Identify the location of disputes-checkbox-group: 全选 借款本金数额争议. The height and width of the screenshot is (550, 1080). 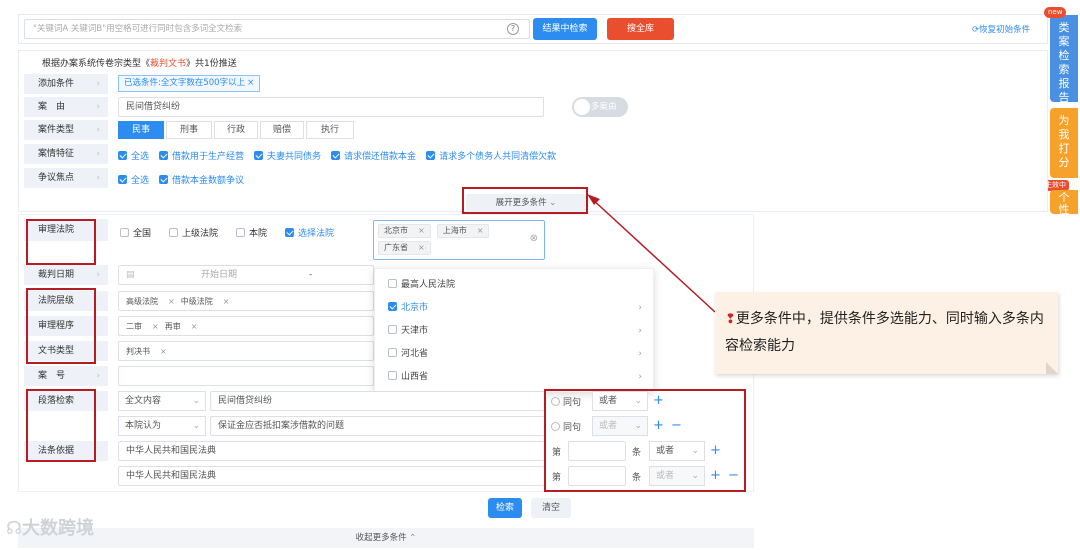
(186, 179).